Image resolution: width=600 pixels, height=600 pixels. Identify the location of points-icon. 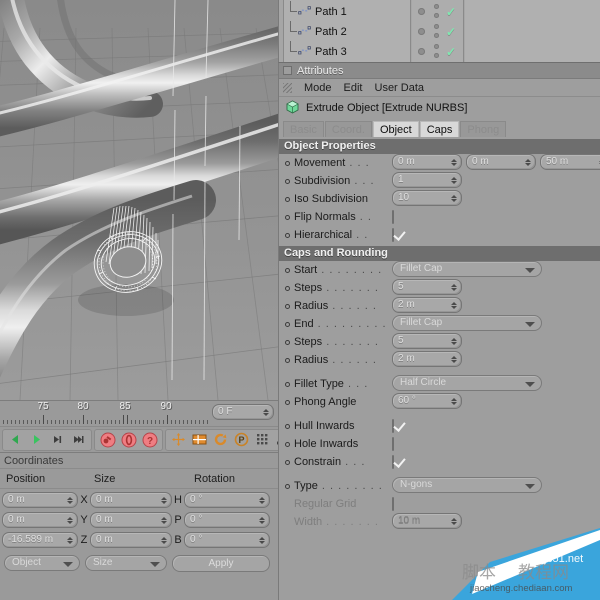
(262, 439).